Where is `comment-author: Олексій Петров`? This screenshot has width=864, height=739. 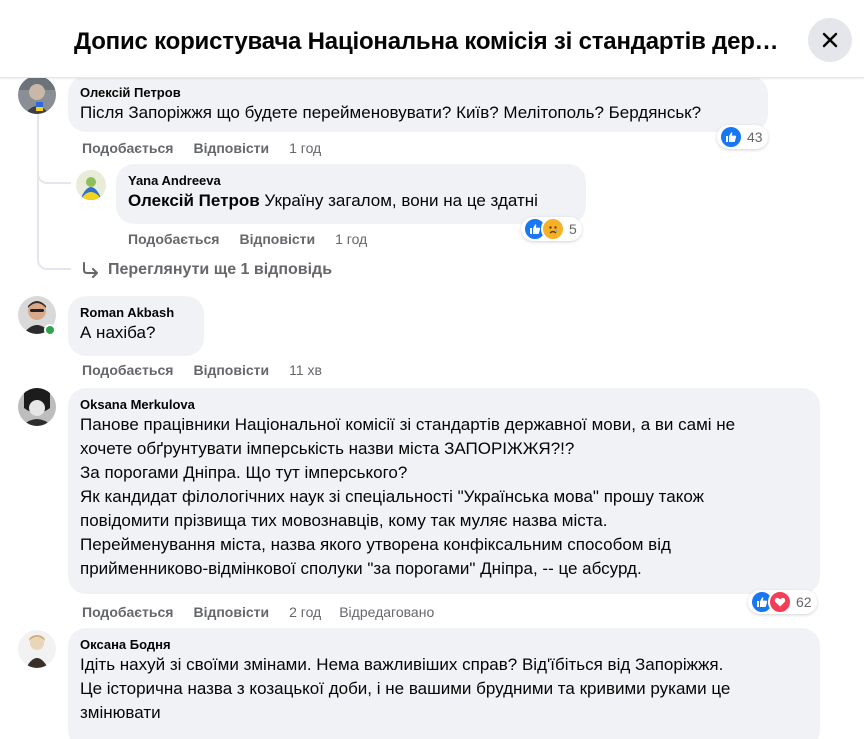 comment-author: Олексій Петров is located at coordinates (418, 92).